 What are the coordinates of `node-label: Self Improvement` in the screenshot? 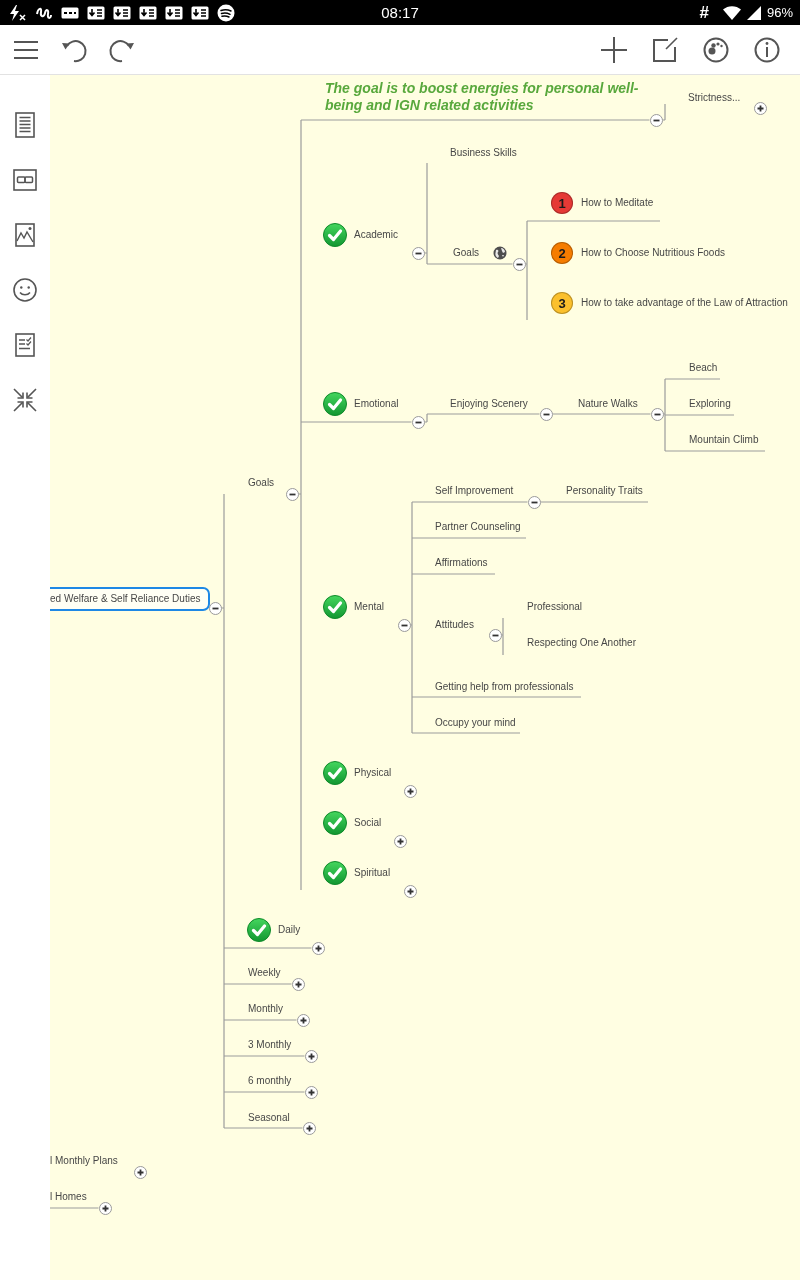 It's located at (474, 491).